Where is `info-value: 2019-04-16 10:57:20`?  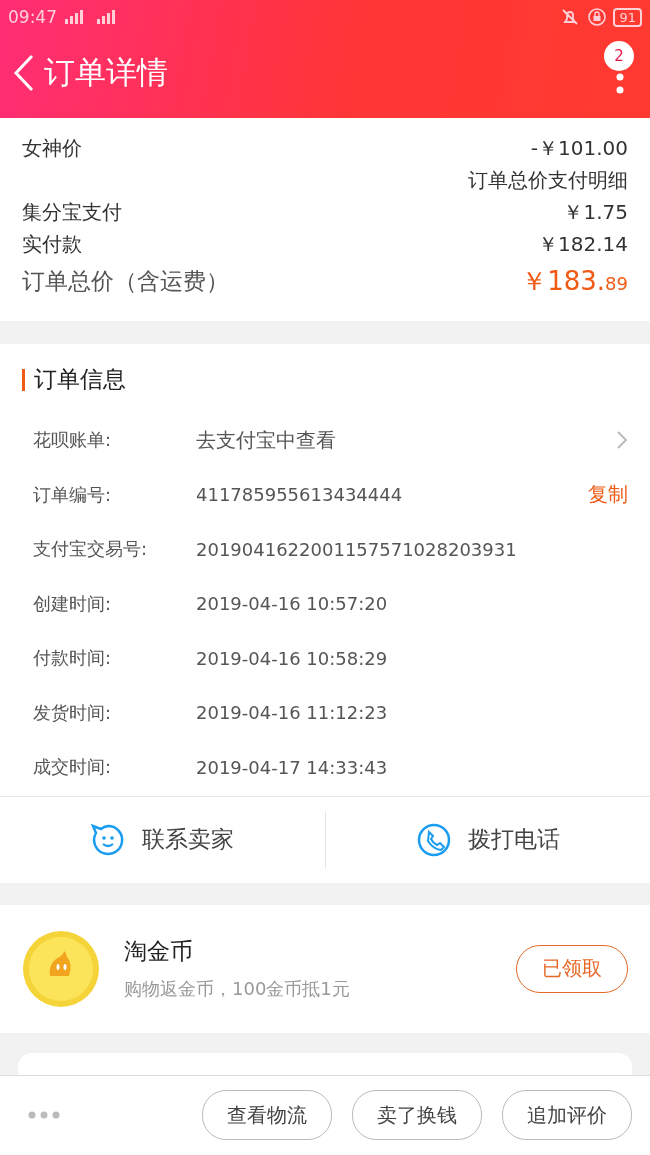
info-value: 2019-04-16 10:57:20 is located at coordinates (292, 604).